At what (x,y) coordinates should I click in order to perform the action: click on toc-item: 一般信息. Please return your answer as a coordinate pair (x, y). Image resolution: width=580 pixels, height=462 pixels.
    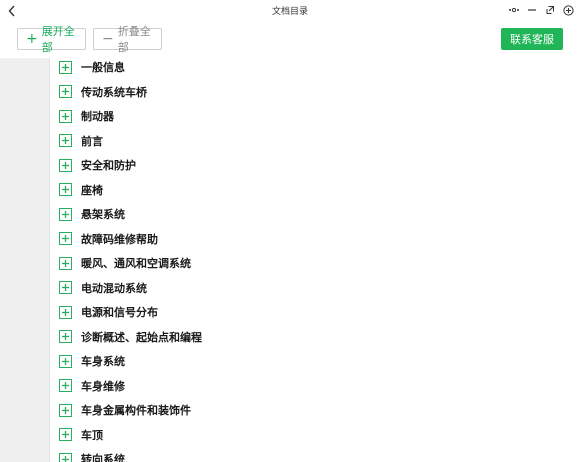
    Looking at the image, I should click on (92, 67).